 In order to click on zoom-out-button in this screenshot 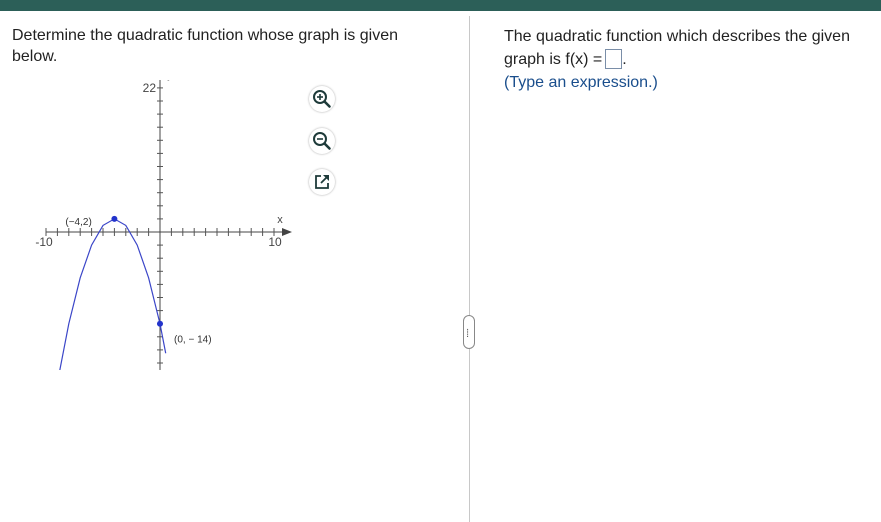, I will do `click(322, 141)`.